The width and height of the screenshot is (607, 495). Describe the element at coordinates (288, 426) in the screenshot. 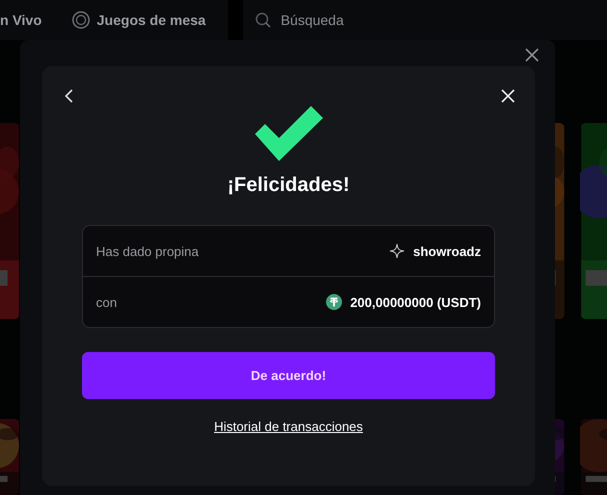

I see `history-link: Historial de transacciones` at that location.